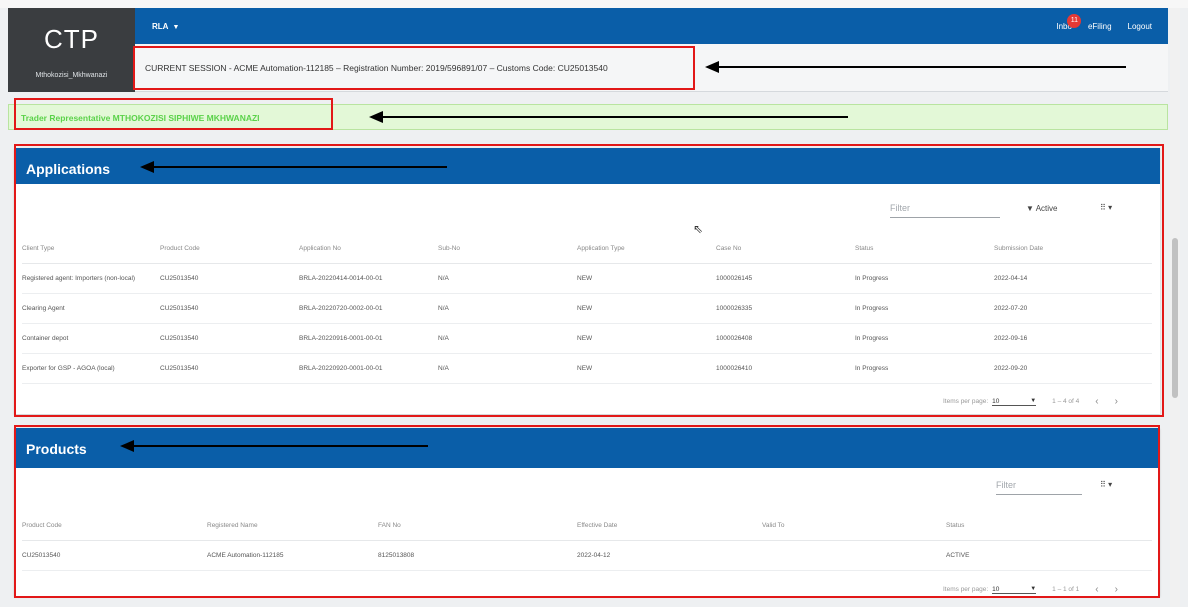 This screenshot has height=607, width=1188. Describe the element at coordinates (71, 39) in the screenshot. I see `app-logo: CTP` at that location.